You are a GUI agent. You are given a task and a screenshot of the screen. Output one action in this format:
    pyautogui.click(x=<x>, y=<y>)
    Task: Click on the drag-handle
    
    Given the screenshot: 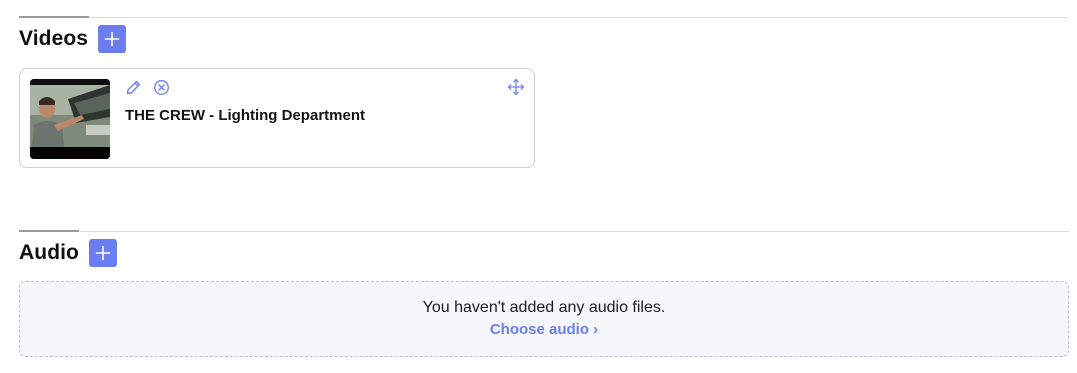 What is the action you would take?
    pyautogui.click(x=516, y=87)
    